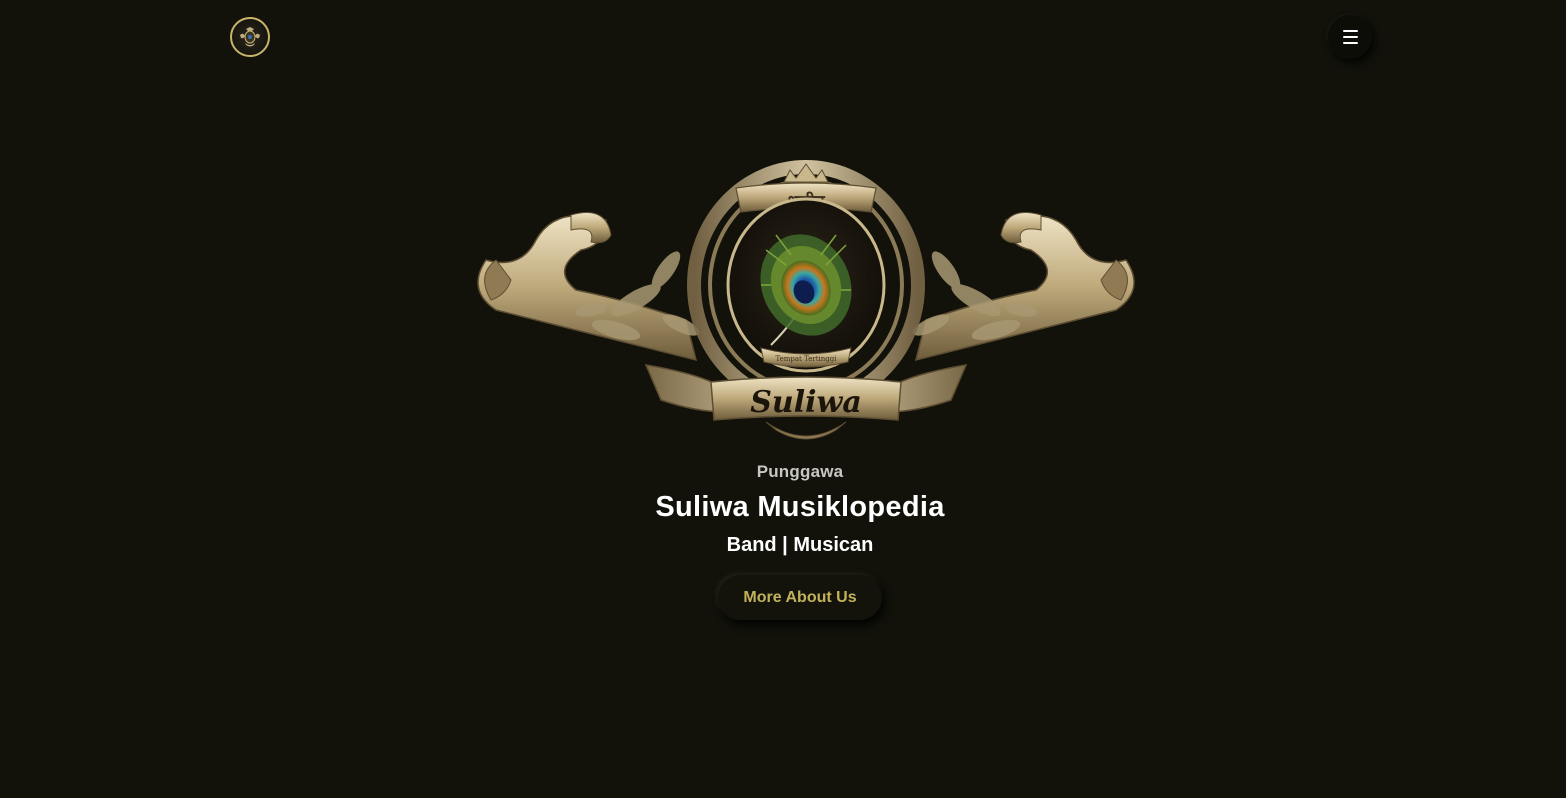 This screenshot has height=798, width=1566. I want to click on hero-subtitle: Band | Musican, so click(800, 545).